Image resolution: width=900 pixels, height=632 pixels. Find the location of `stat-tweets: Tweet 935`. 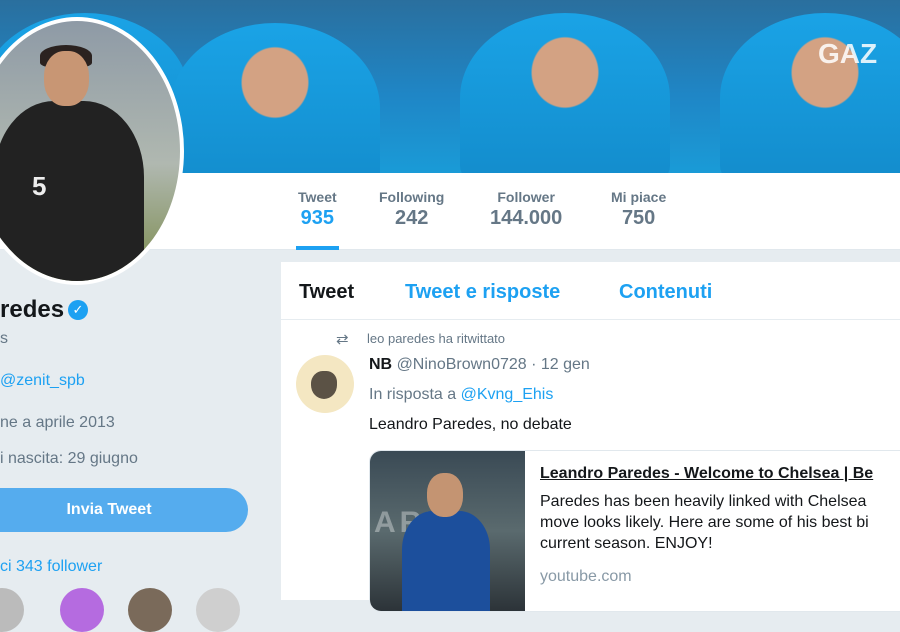

stat-tweets: Tweet 935 is located at coordinates (317, 219).